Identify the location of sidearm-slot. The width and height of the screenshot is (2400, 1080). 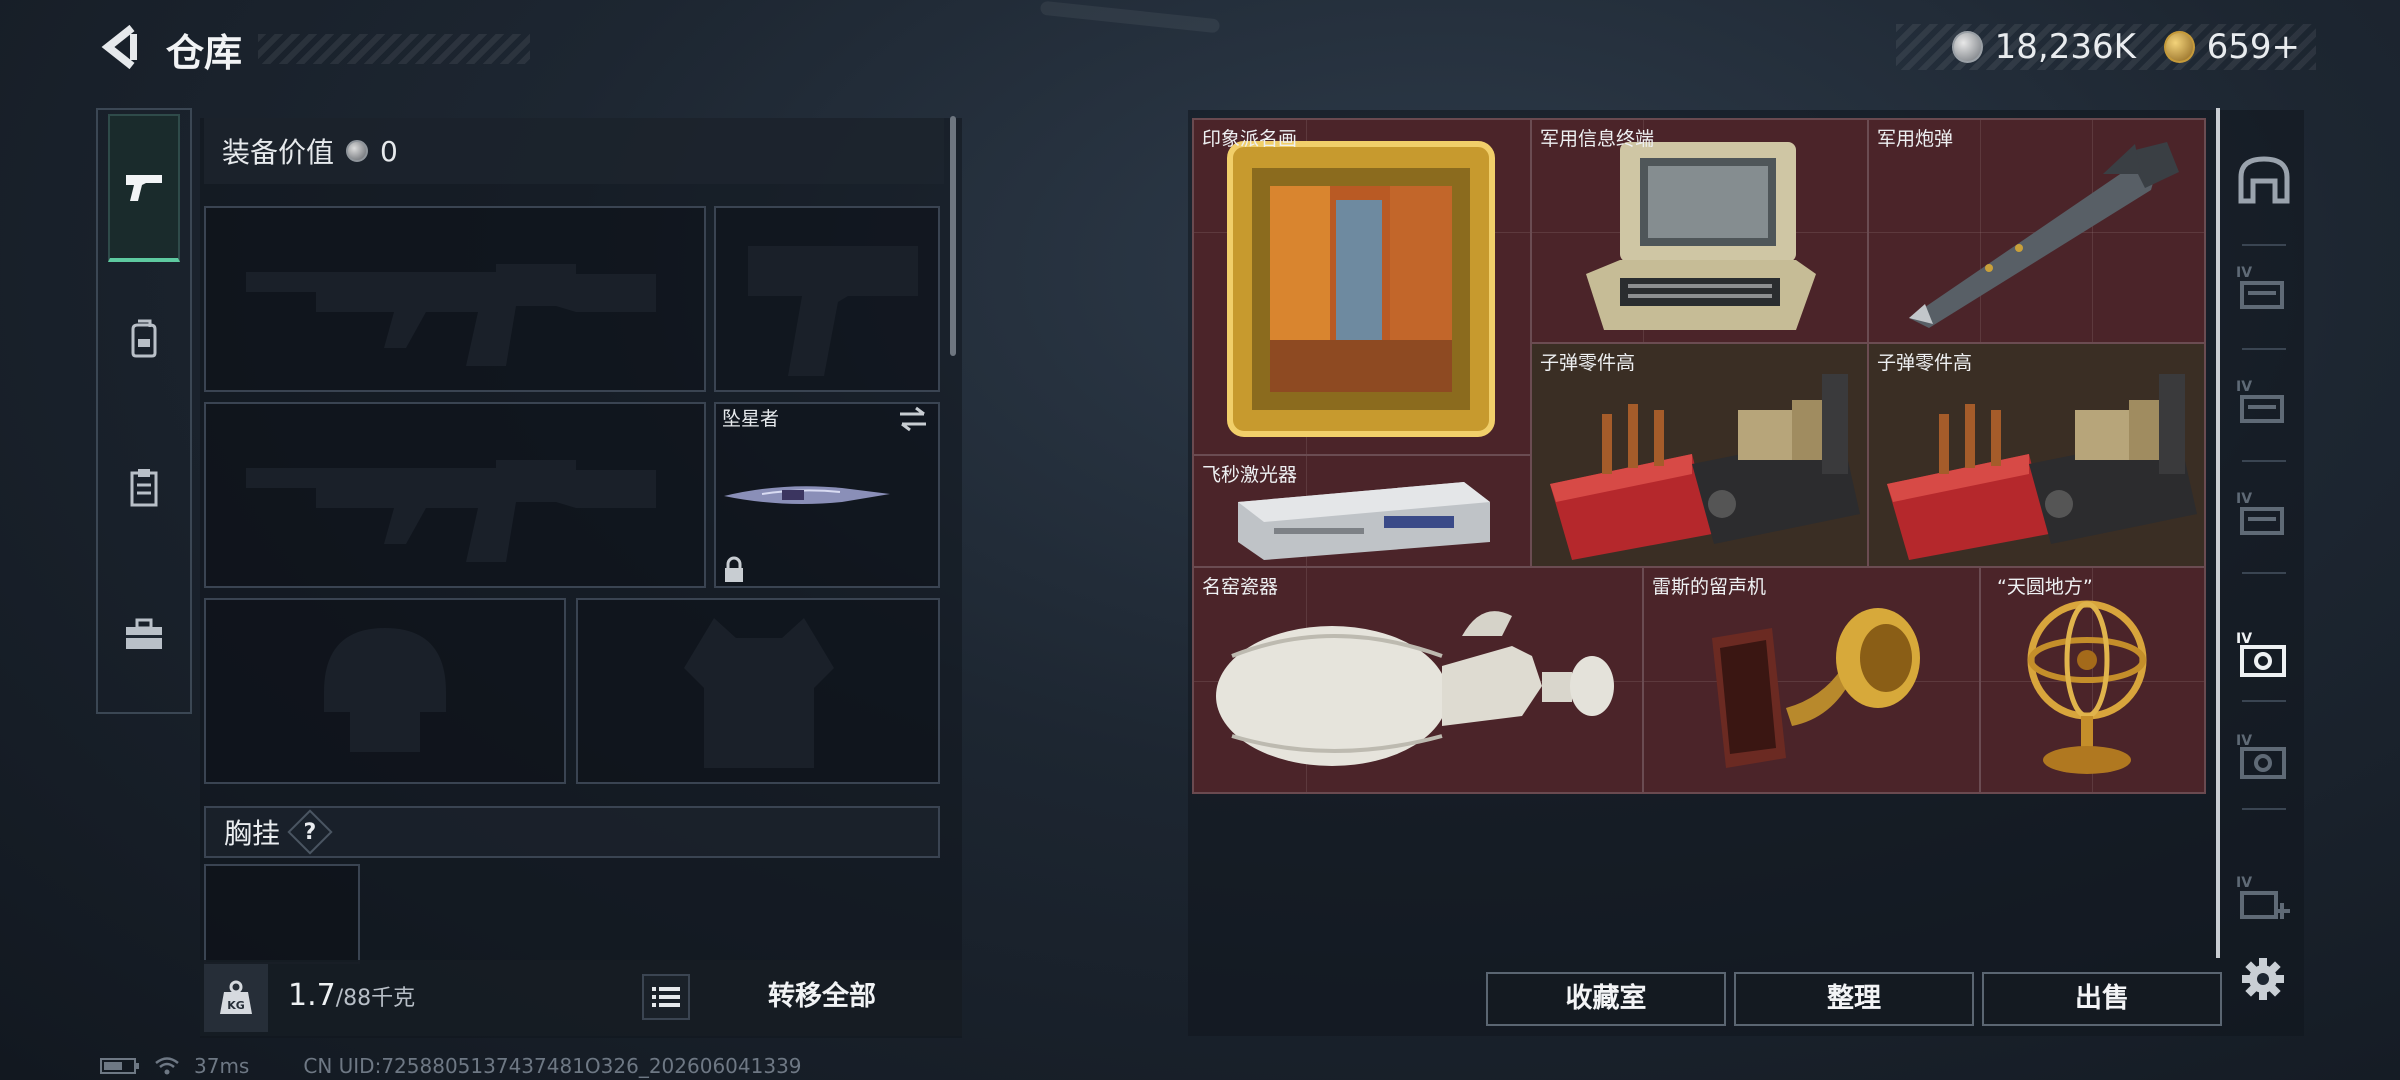
(827, 299).